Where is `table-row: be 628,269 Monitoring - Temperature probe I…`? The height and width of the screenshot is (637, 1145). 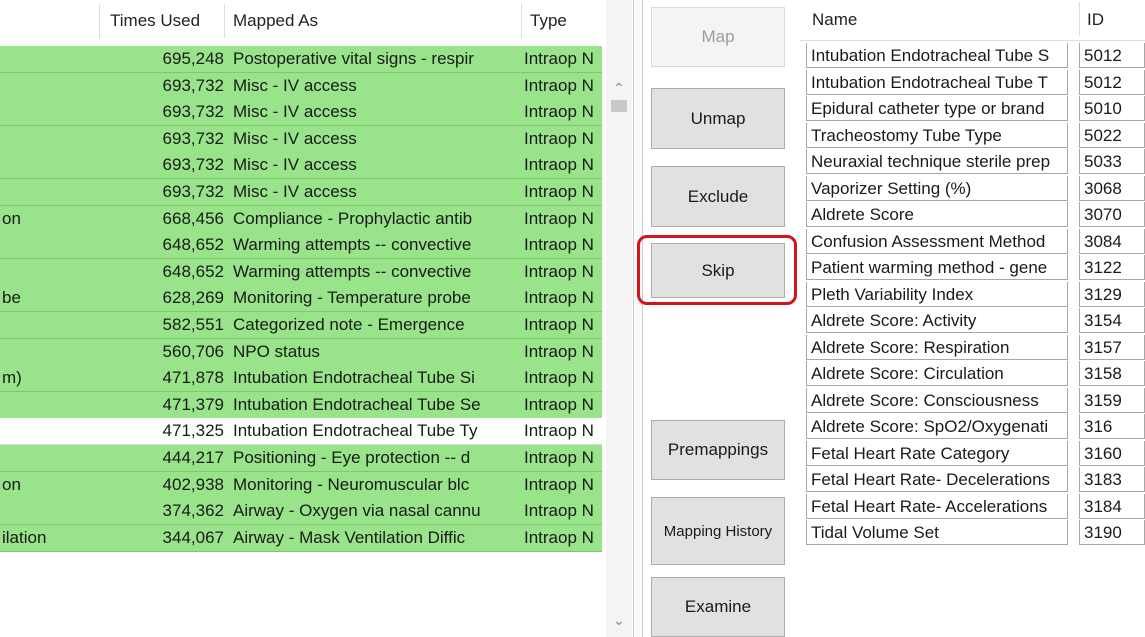 table-row: be 628,269 Monitoring - Temperature probe I… is located at coordinates (301, 298).